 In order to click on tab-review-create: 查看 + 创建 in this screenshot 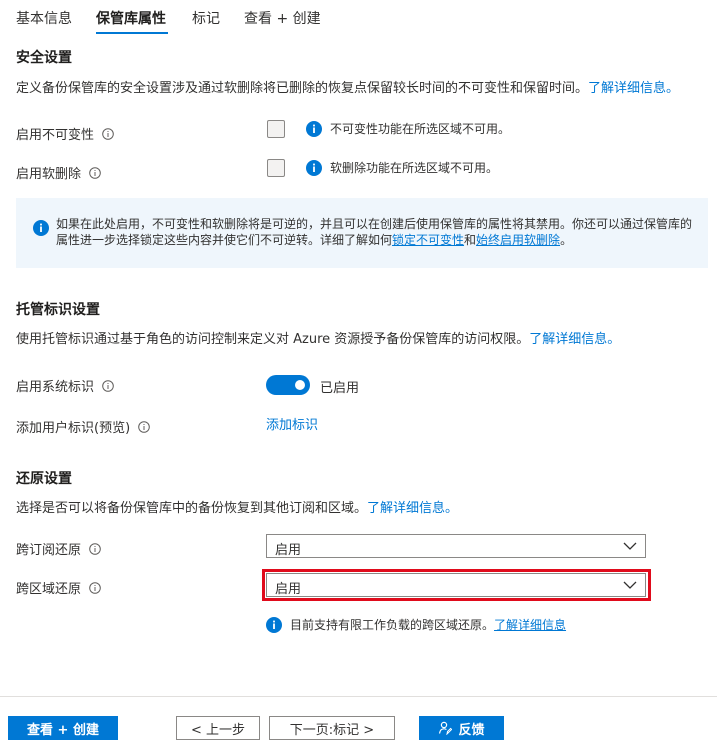, I will do `click(282, 18)`.